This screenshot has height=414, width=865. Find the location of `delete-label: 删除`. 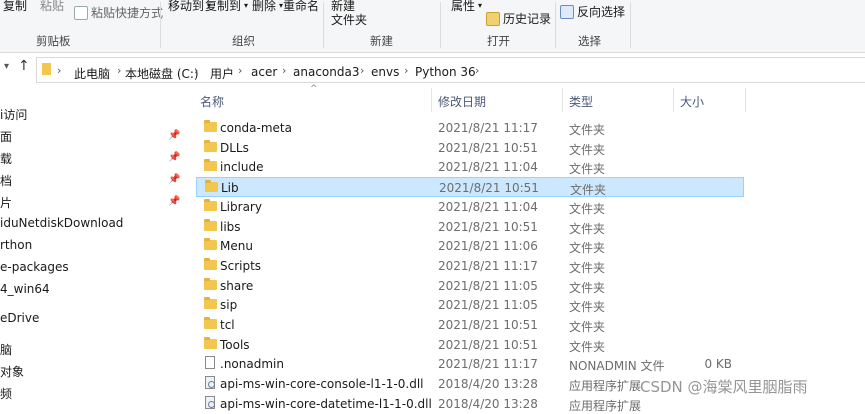

delete-label: 删除 is located at coordinates (264, 6).